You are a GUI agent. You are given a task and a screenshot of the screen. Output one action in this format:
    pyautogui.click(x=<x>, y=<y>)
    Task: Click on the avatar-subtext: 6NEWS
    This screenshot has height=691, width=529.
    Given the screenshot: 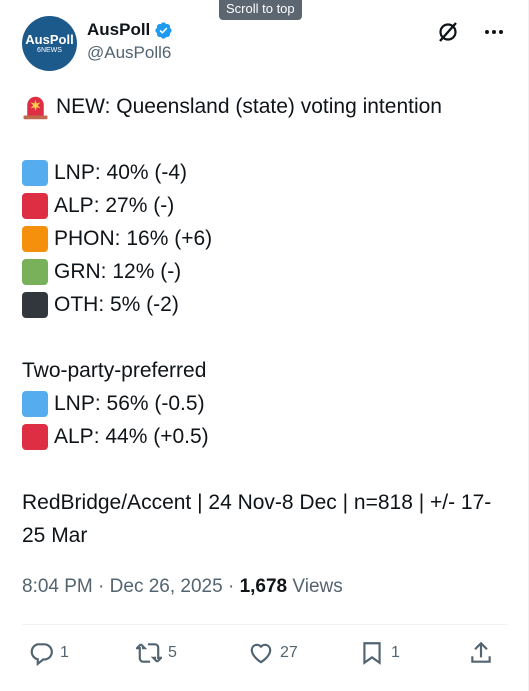 What is the action you would take?
    pyautogui.click(x=49, y=50)
    